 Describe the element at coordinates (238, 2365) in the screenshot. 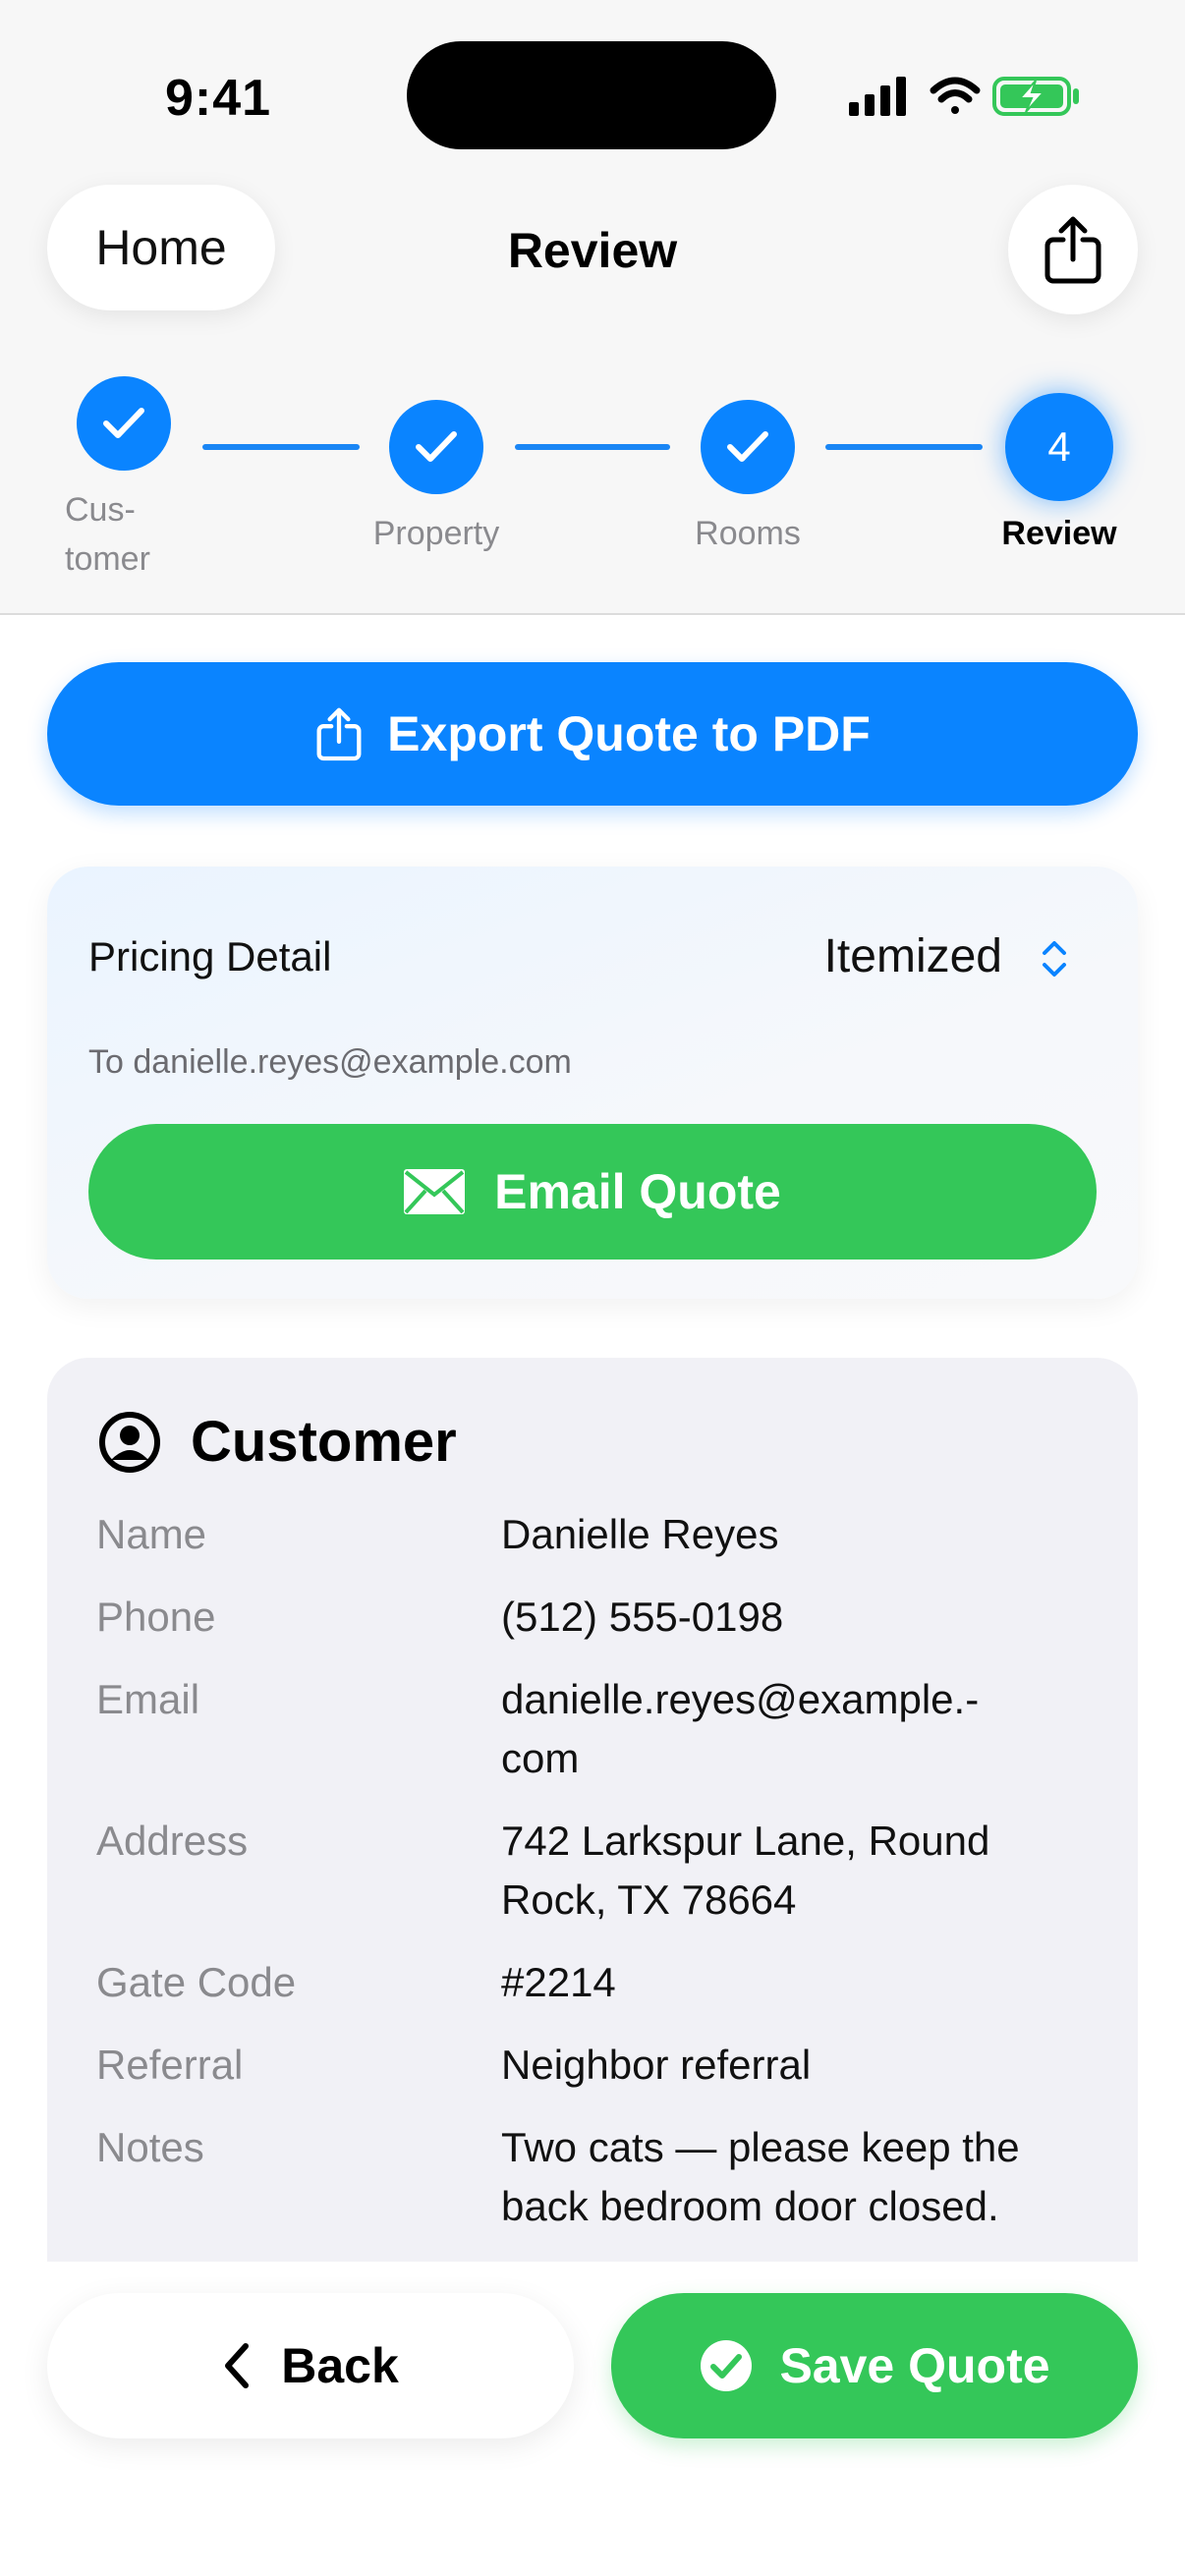

I see `chevron-left-icon` at that location.